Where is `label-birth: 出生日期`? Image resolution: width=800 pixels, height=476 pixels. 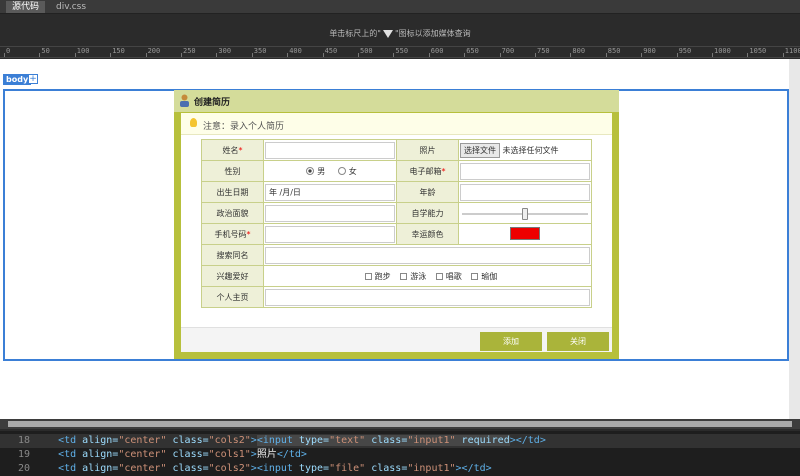 label-birth: 出生日期 is located at coordinates (232, 192).